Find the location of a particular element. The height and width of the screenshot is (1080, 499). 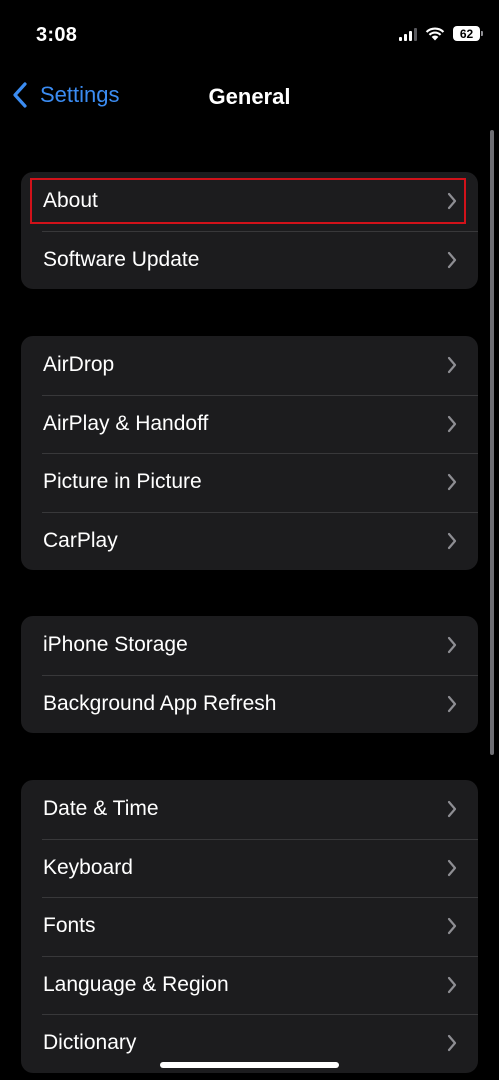

wifi-icon is located at coordinates (435, 34).